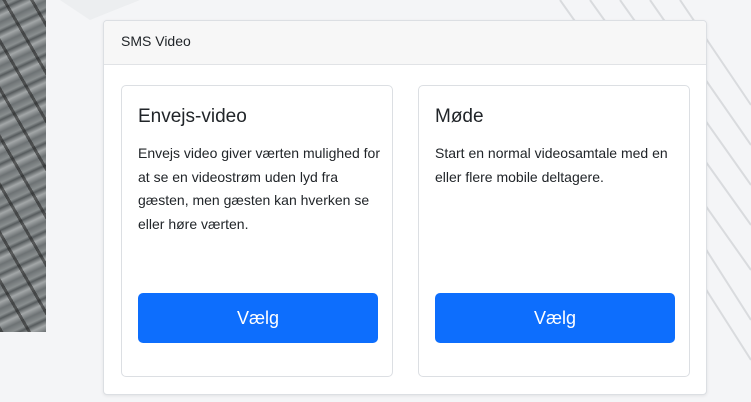  Describe the element at coordinates (192, 116) in the screenshot. I see `card-title: Envejs-video` at that location.